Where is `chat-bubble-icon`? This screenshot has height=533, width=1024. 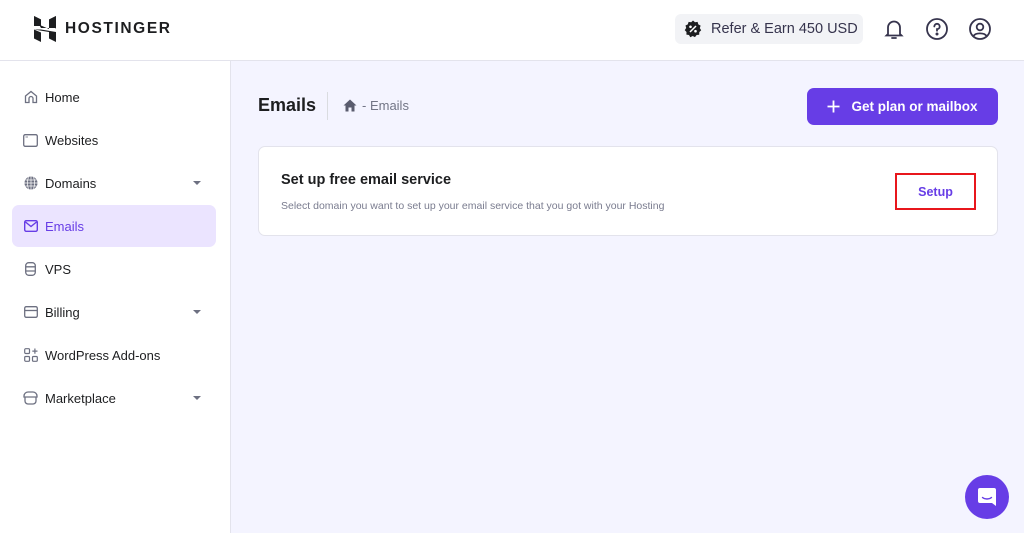 chat-bubble-icon is located at coordinates (987, 497).